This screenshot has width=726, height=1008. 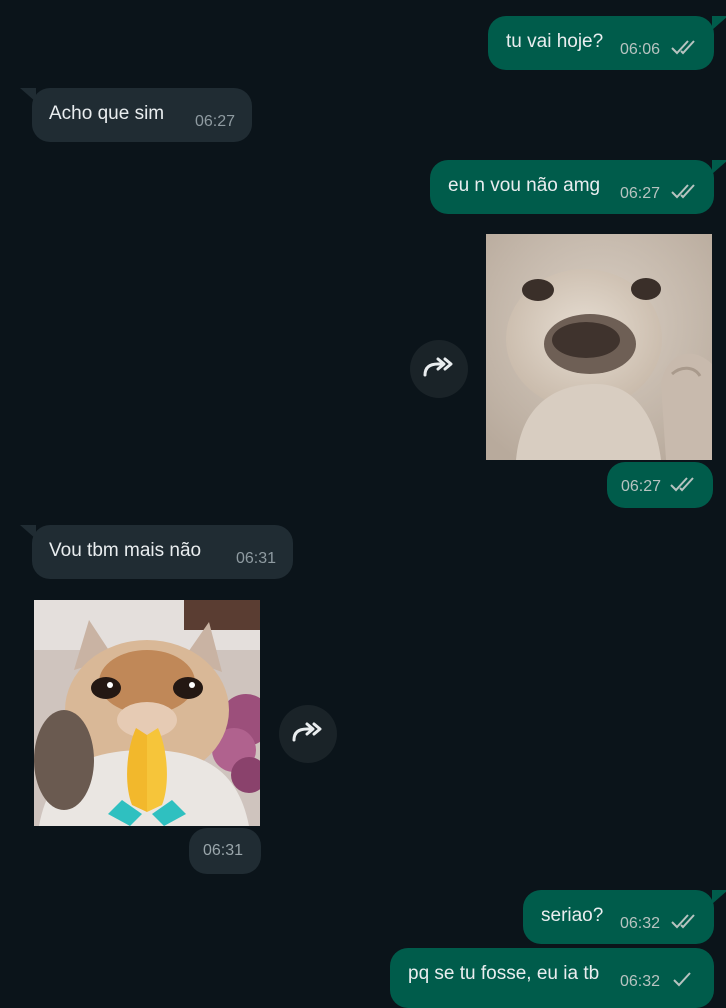 I want to click on message-bubble-incoming: Vou tbm mais não 06:31, so click(x=162, y=552).